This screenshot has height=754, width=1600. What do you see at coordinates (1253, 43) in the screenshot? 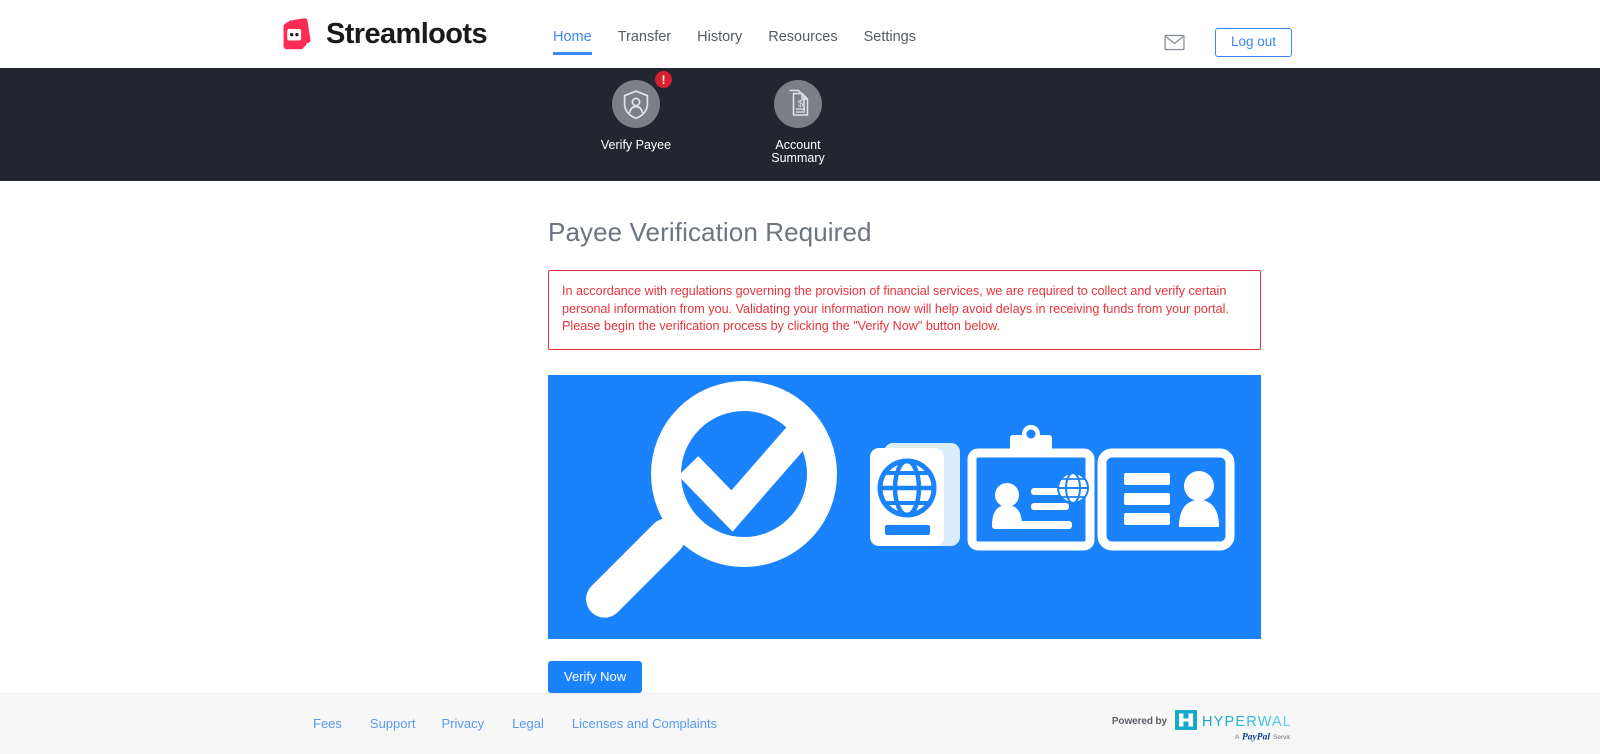
I see `logout-button: Log out` at bounding box center [1253, 43].